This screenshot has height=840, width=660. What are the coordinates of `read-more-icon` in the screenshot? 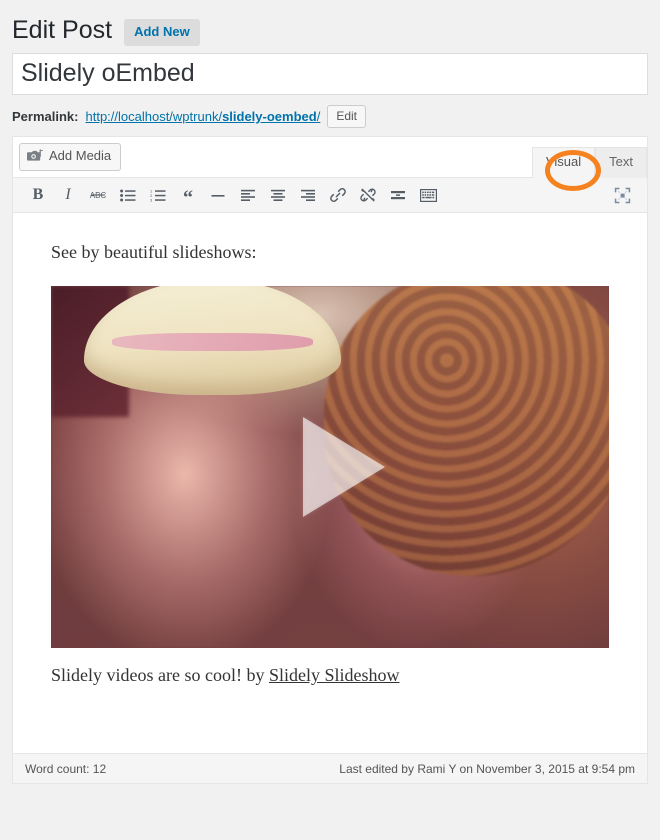 It's located at (398, 195).